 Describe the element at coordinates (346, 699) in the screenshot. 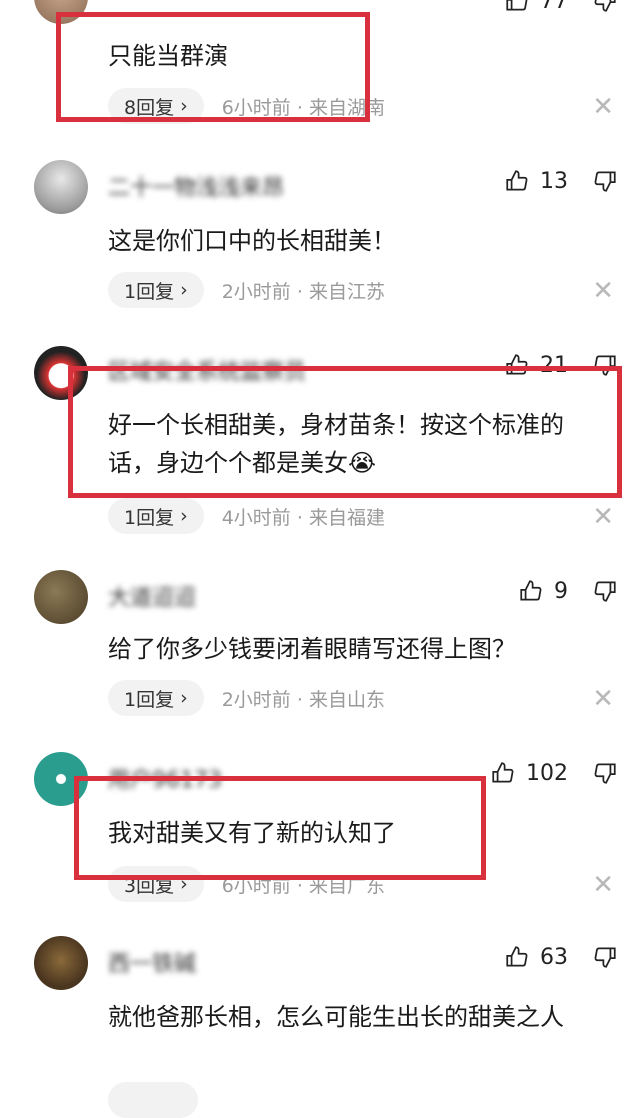

I see `comment-location: 来自山东` at that location.